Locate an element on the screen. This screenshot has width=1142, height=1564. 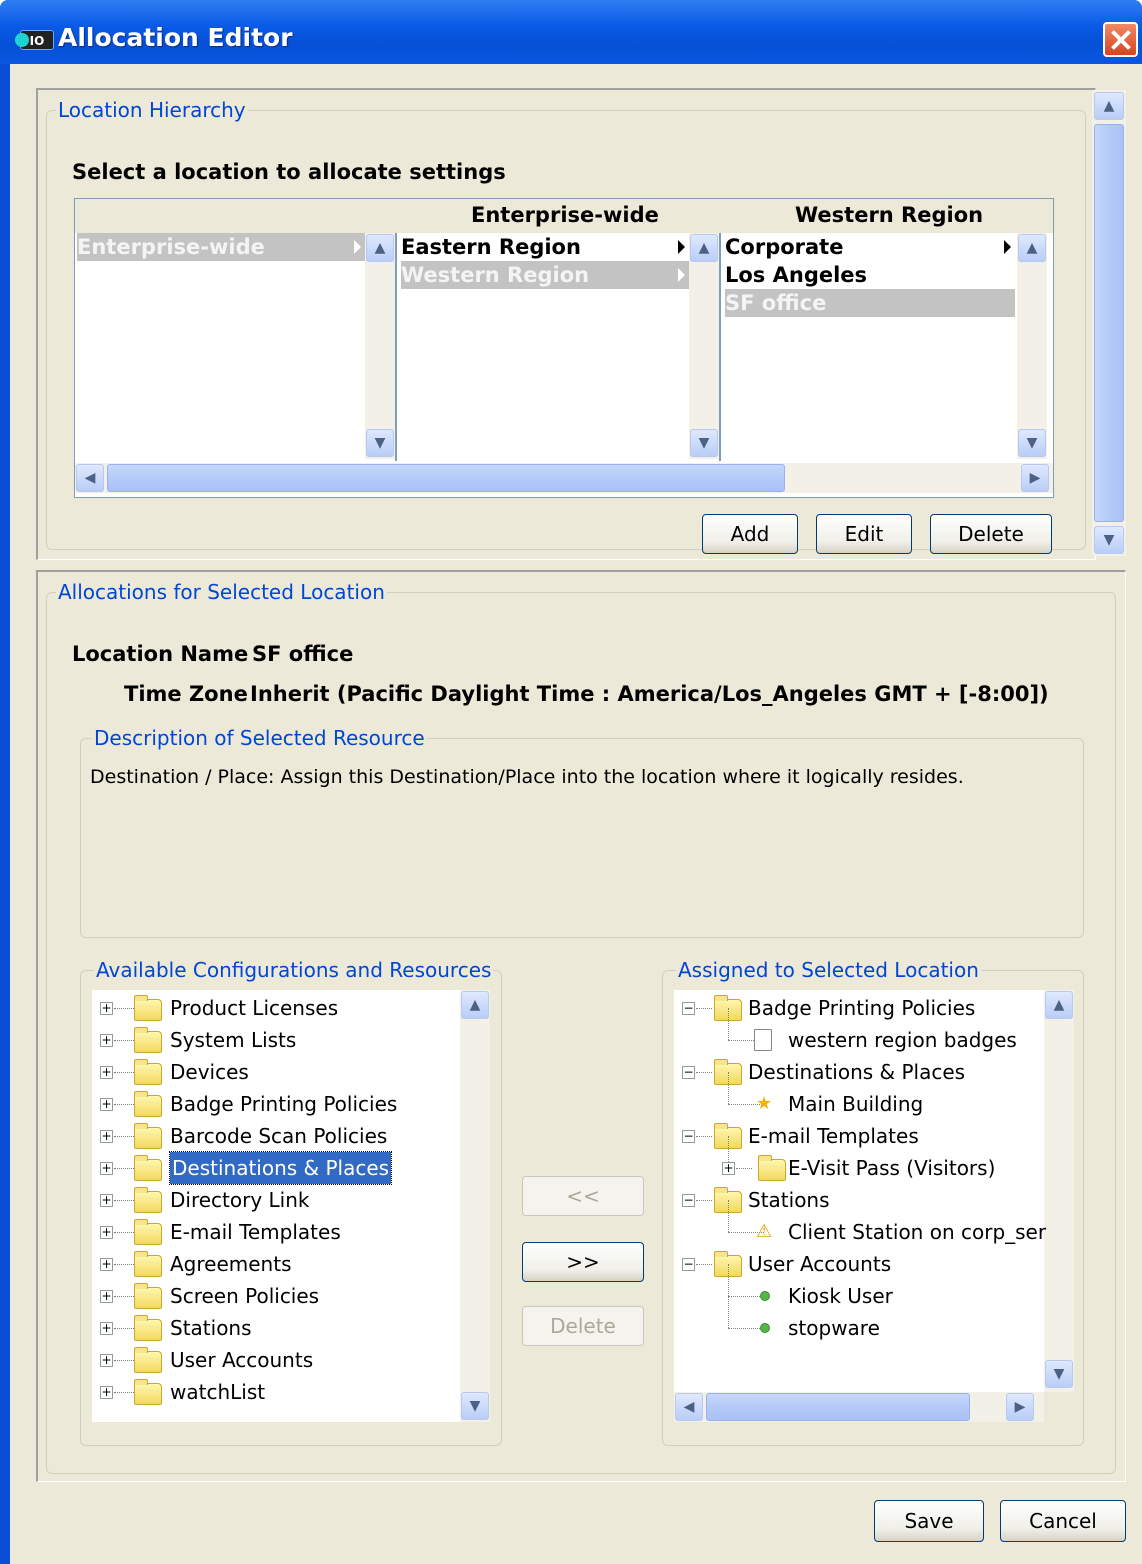
tree-node: + watchList is located at coordinates (275, 1392).